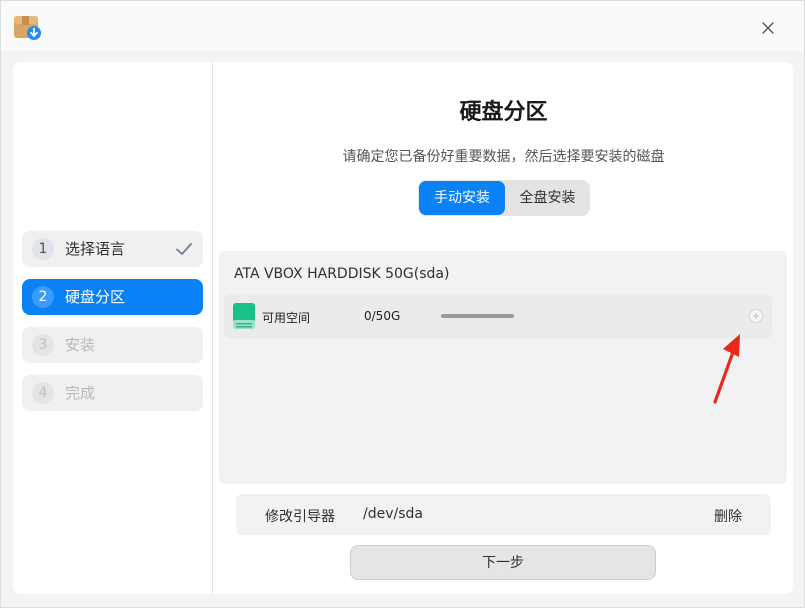 Image resolution: width=805 pixels, height=608 pixels. Describe the element at coordinates (393, 514) in the screenshot. I see `bootloader-device: /dev/sda` at that location.